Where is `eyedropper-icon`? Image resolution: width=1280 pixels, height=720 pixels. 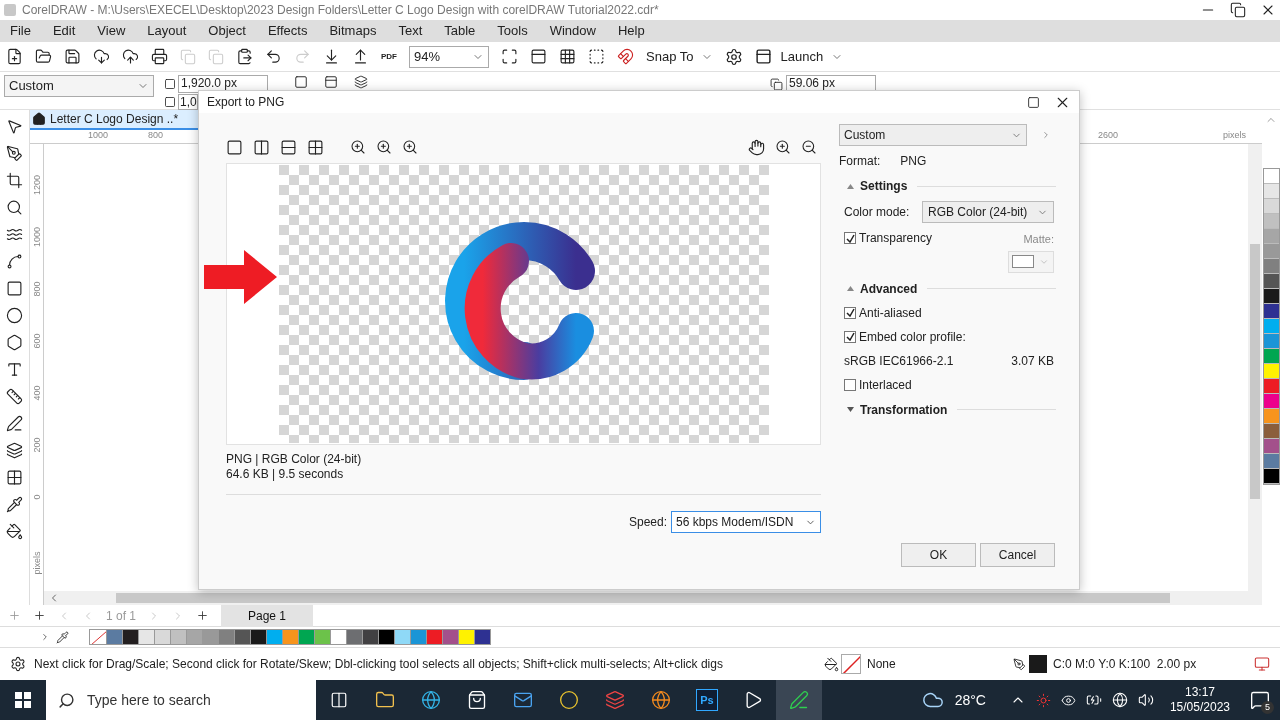
eyedropper-icon is located at coordinates (62, 637).